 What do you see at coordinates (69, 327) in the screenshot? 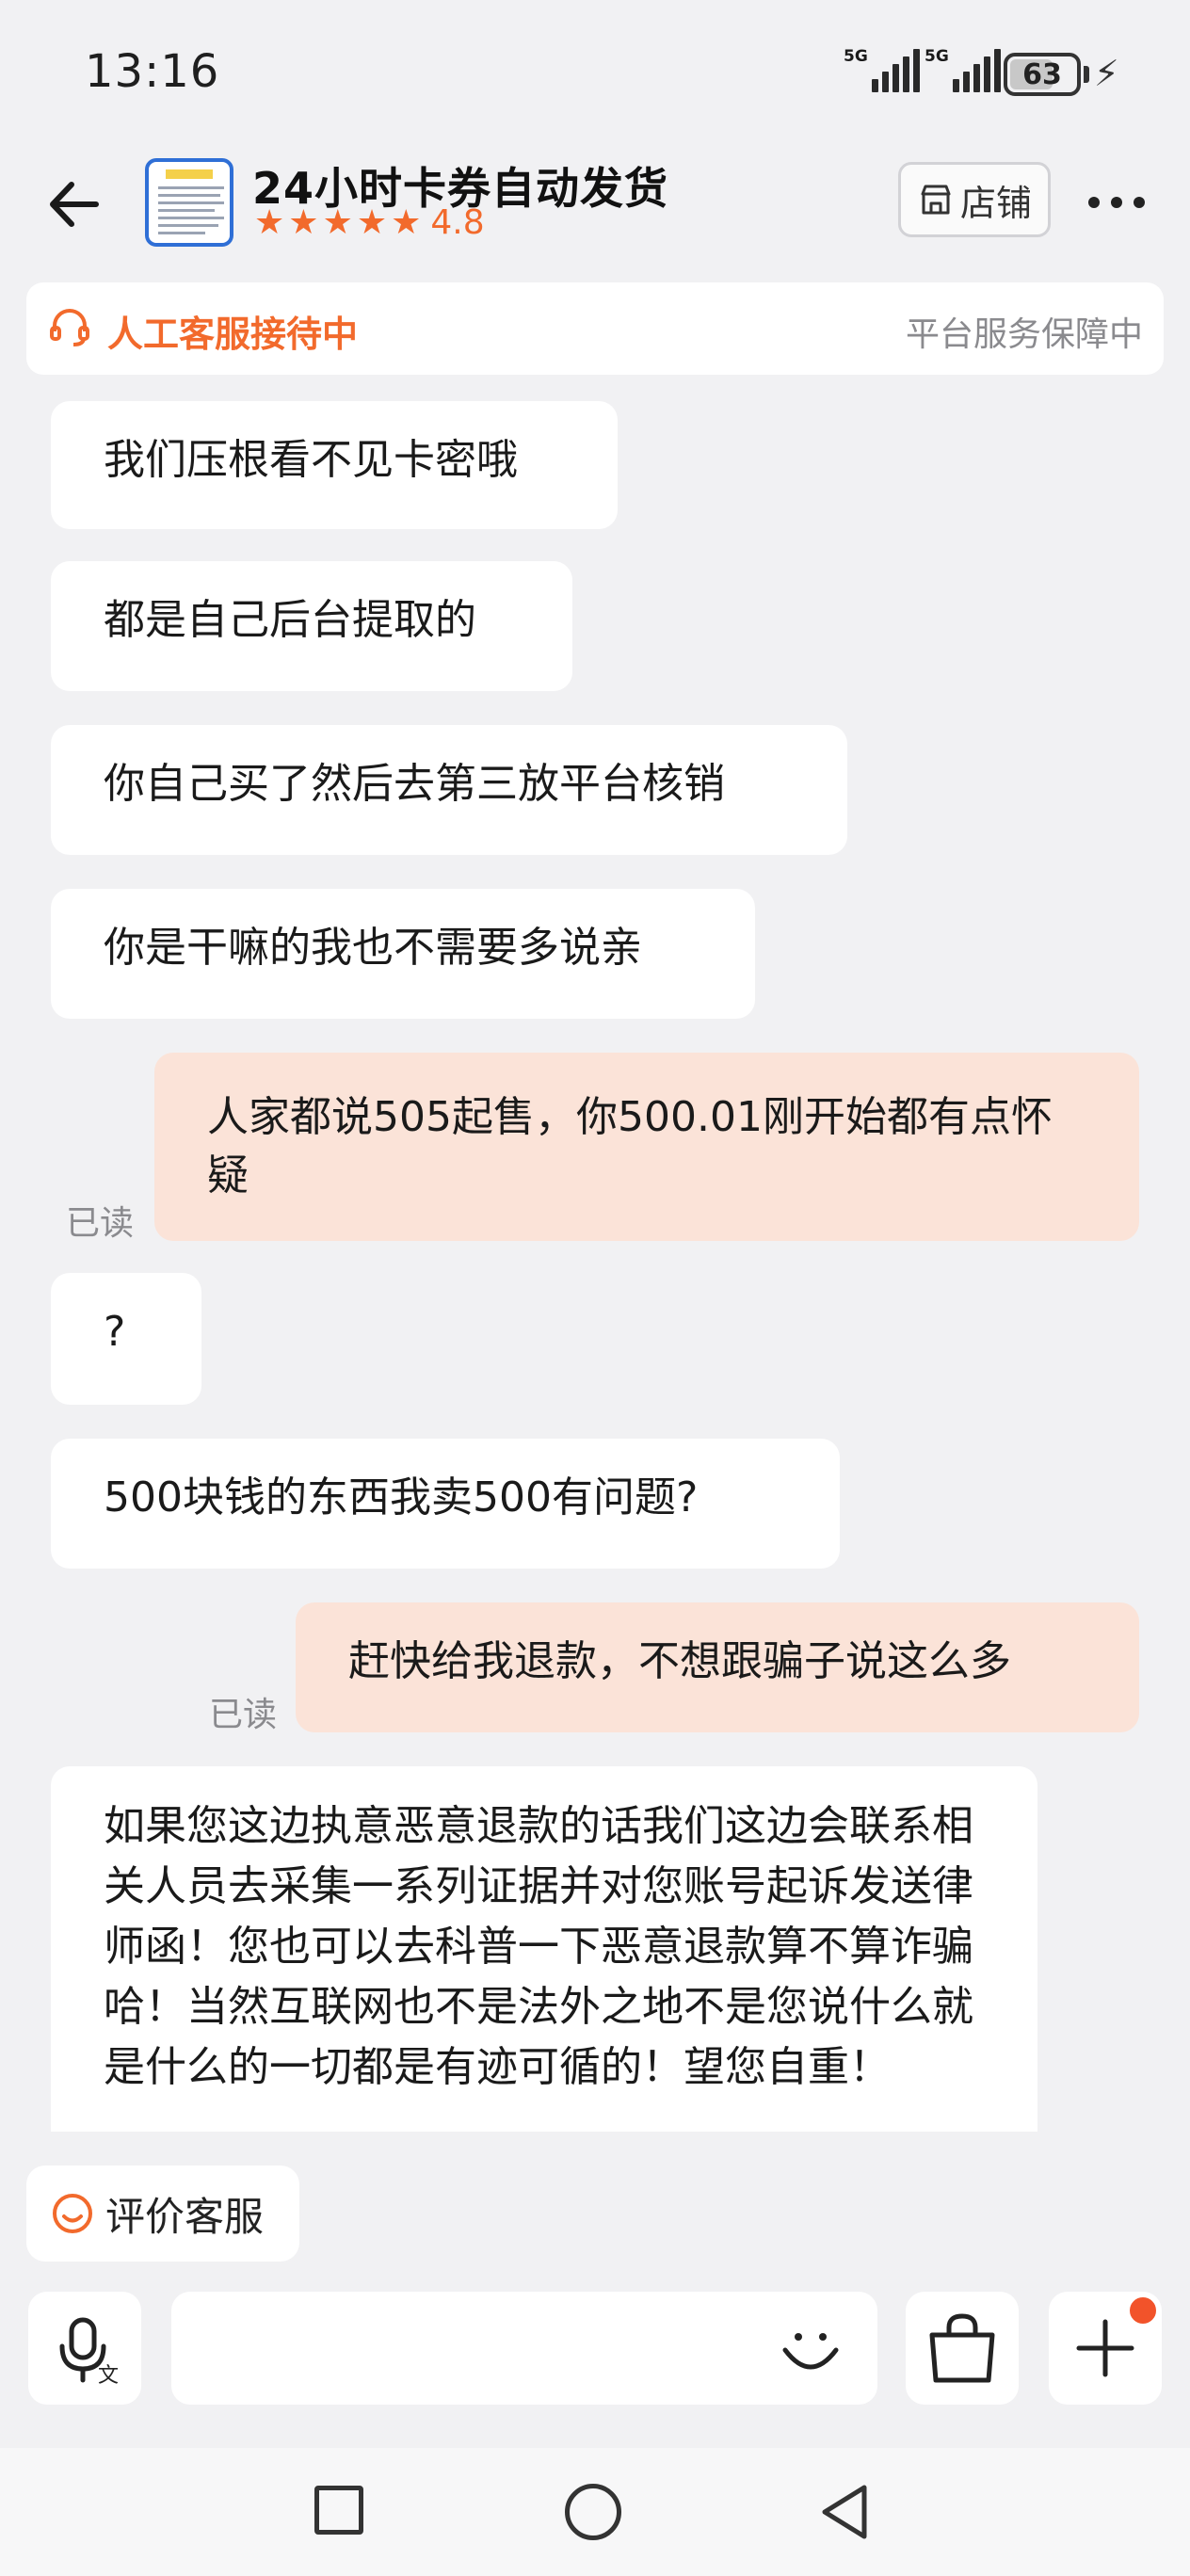
I see `headset-icon` at bounding box center [69, 327].